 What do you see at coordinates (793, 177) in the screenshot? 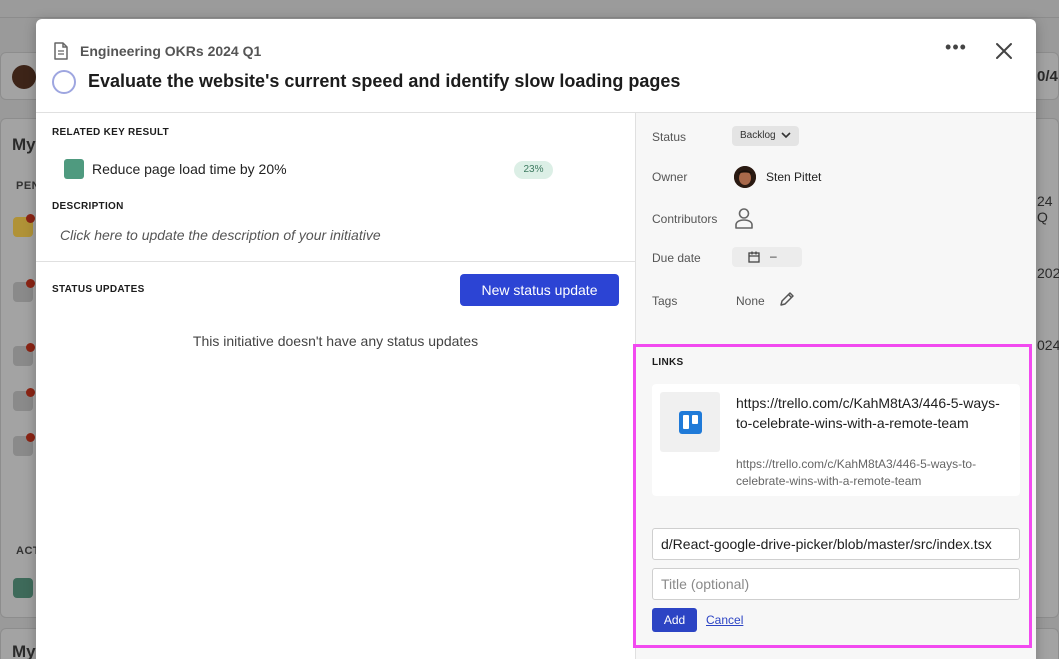
I see `owner-name: Sten Pittet` at bounding box center [793, 177].